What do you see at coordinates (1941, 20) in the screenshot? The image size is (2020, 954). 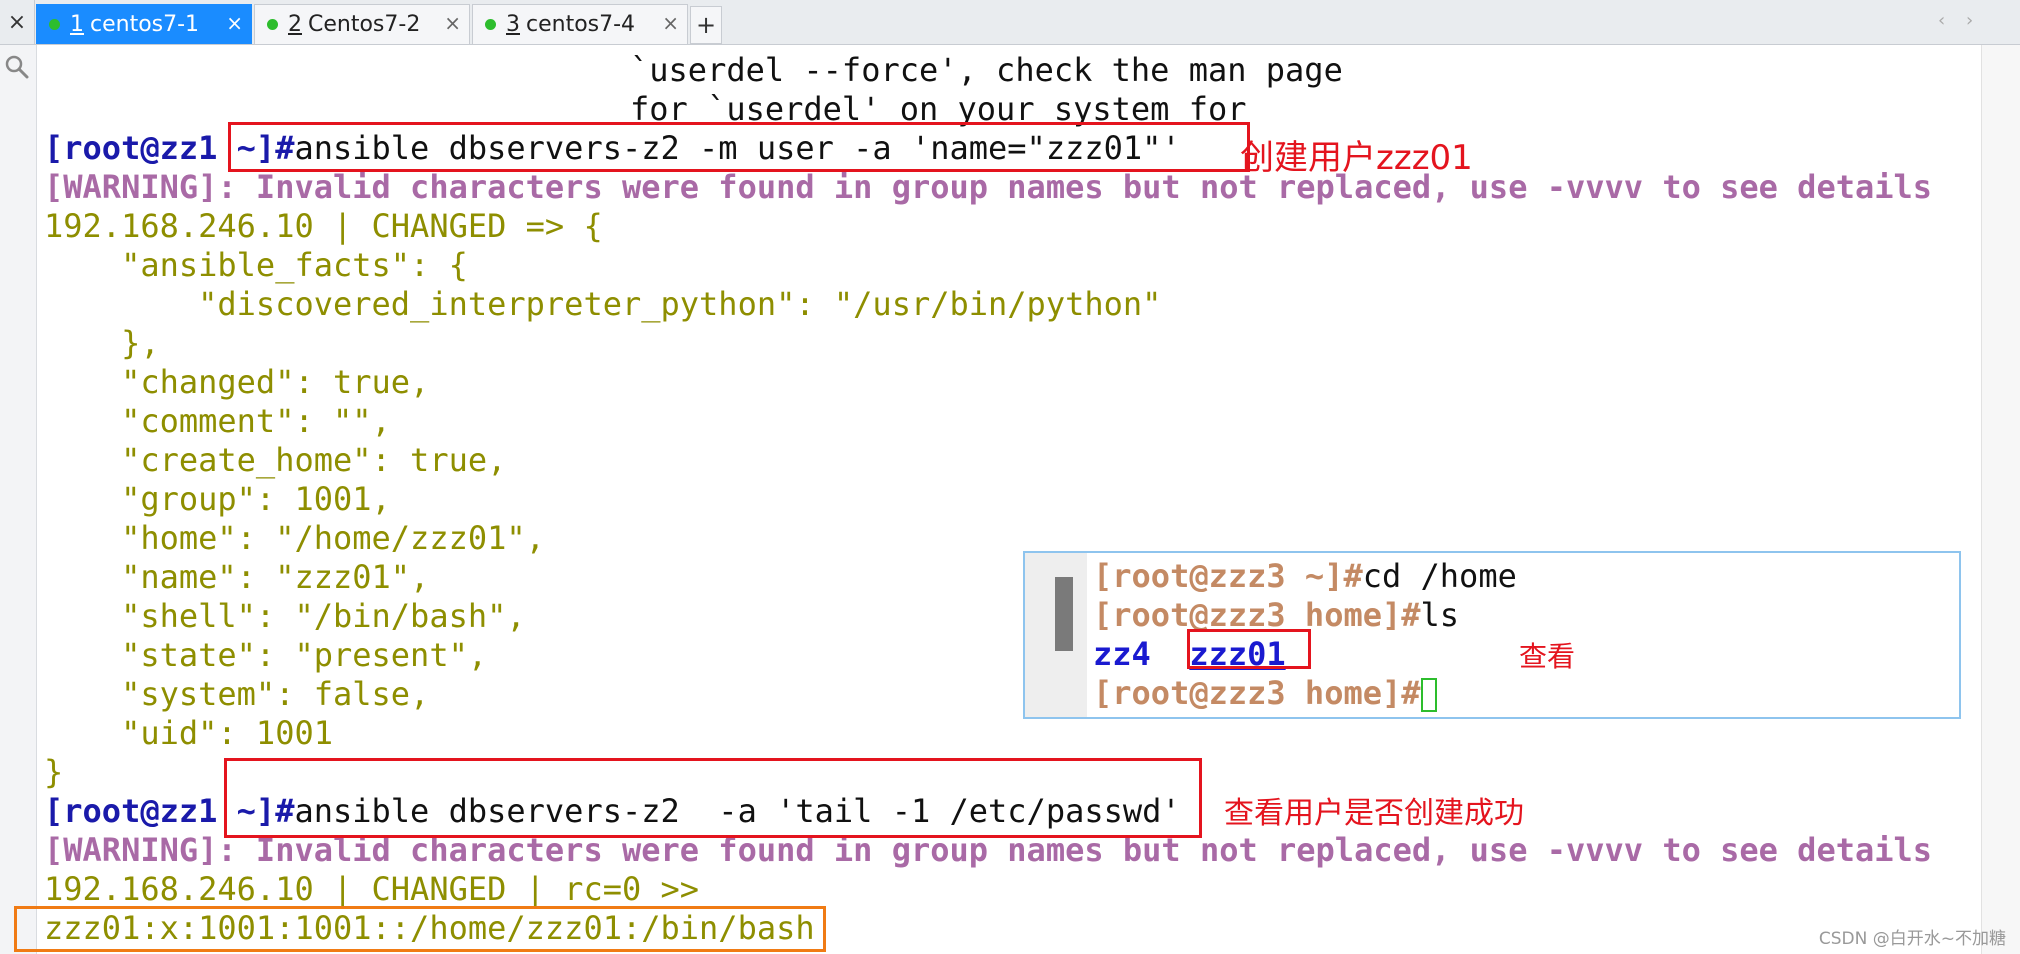 I see `scroll-tabs-left-icon: ‹` at bounding box center [1941, 20].